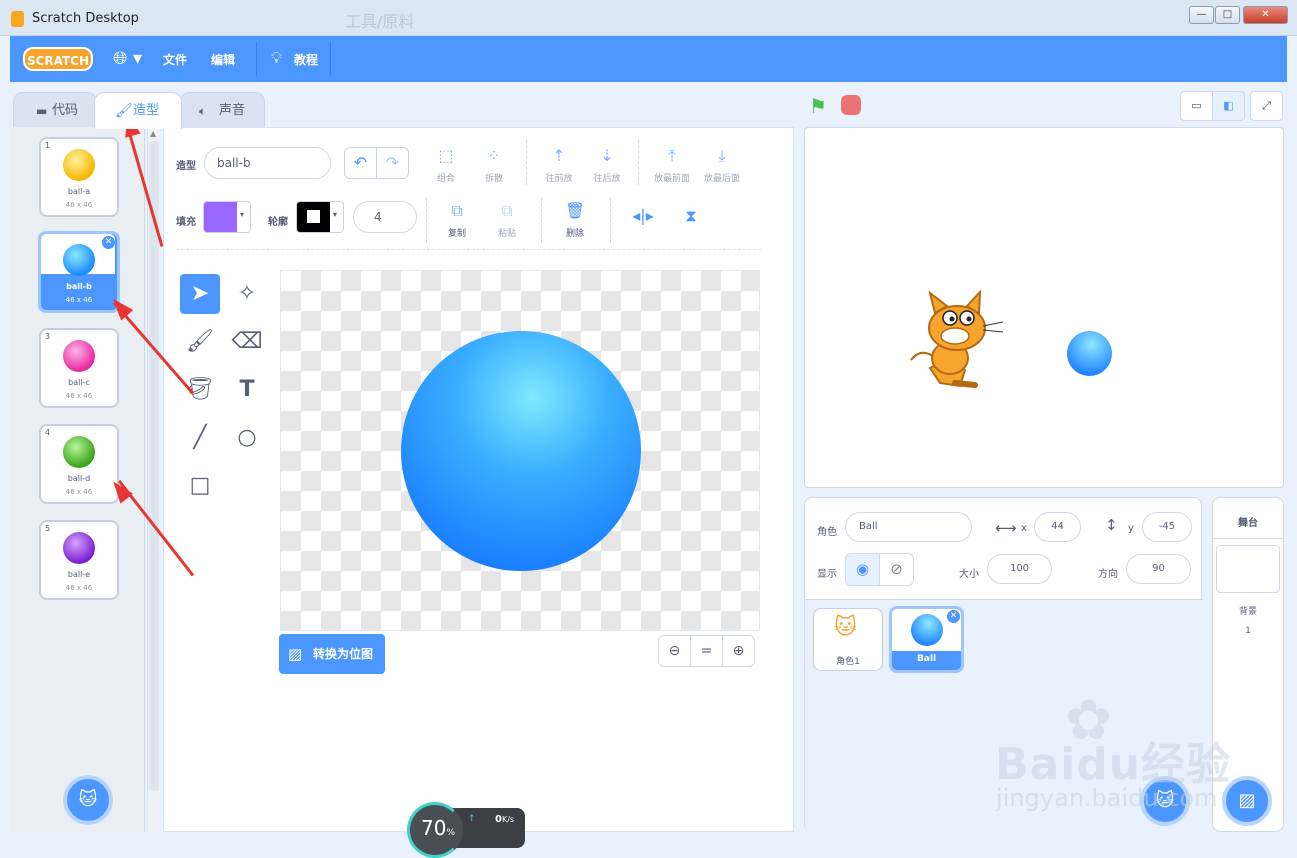  I want to click on menu-file: 文件, so click(175, 59).